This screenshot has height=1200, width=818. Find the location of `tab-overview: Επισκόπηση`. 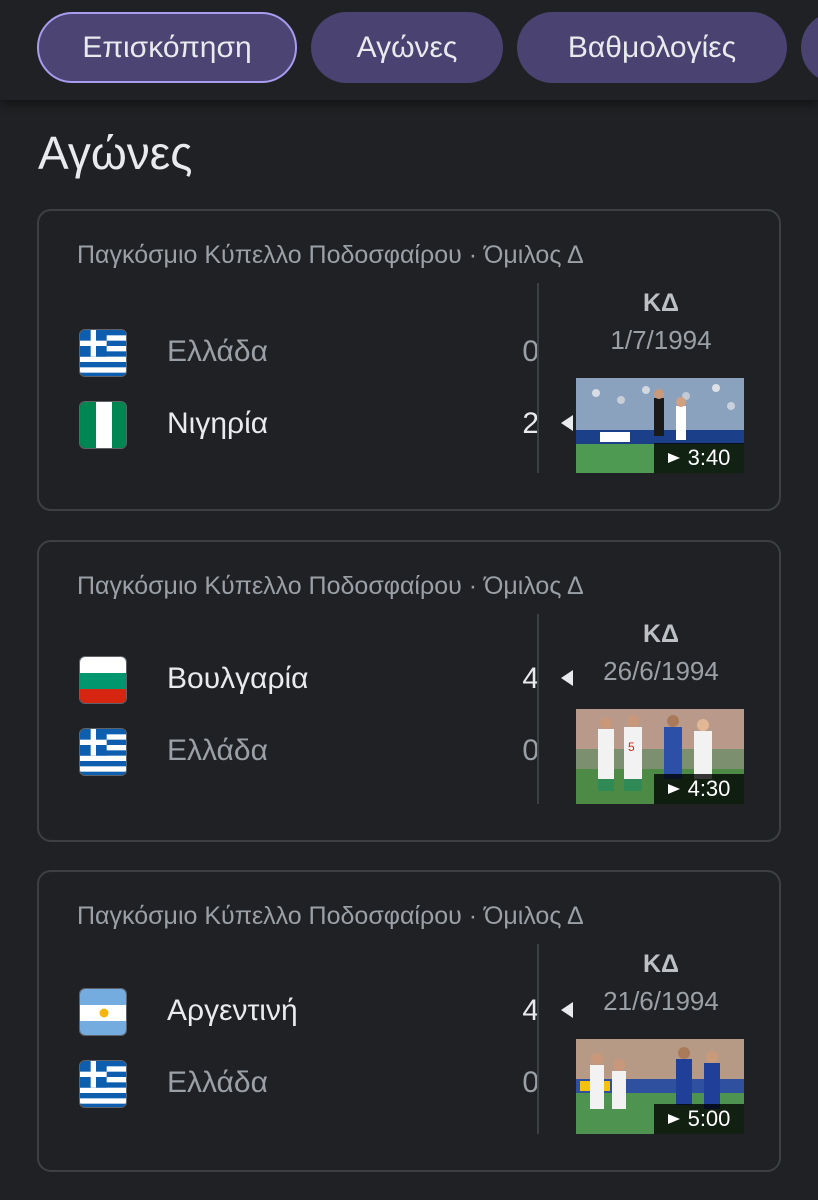

tab-overview: Επισκόπηση is located at coordinates (167, 47).